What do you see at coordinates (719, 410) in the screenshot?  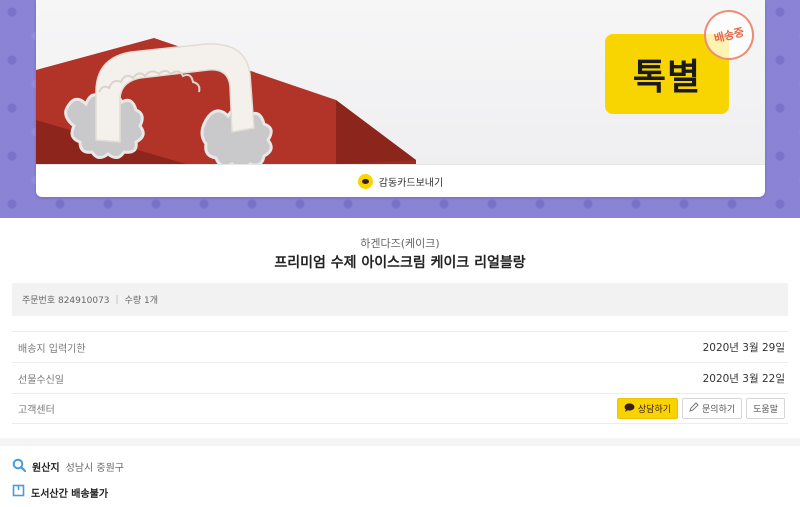 I see `inquiry-label: 문의하기` at bounding box center [719, 410].